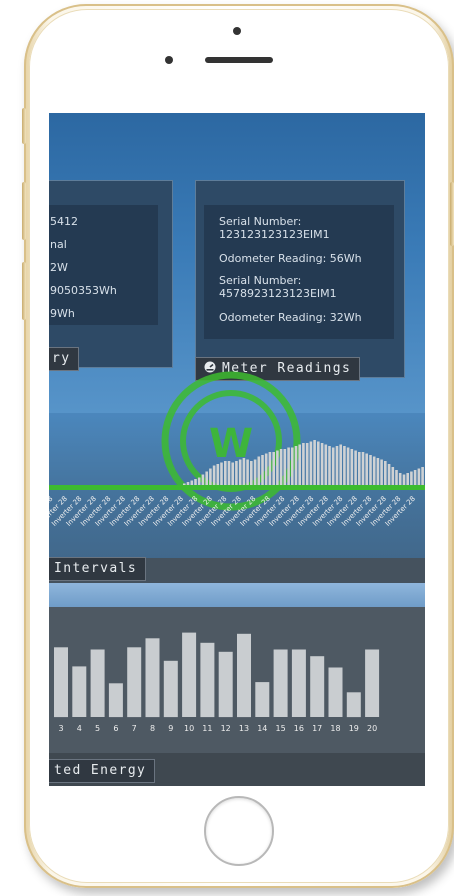  Describe the element at coordinates (281, 728) in the screenshot. I see `energy-tick-label: 15` at that location.